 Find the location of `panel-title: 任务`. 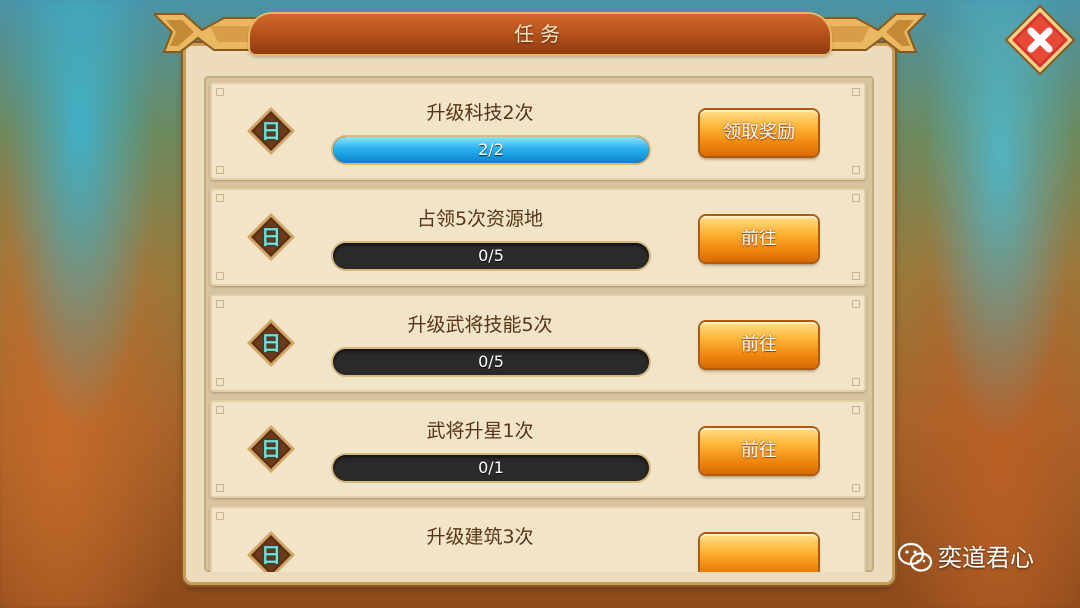

panel-title: 任务 is located at coordinates (540, 34).